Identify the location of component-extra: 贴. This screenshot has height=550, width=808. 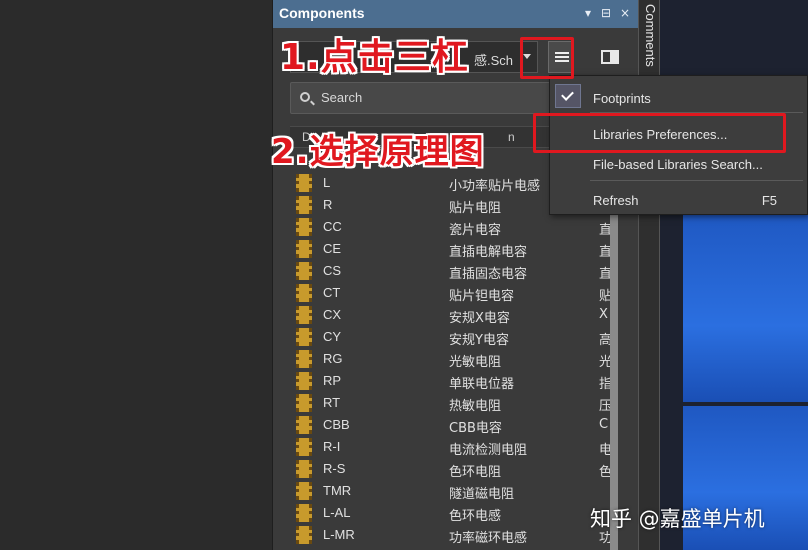
(604, 296).